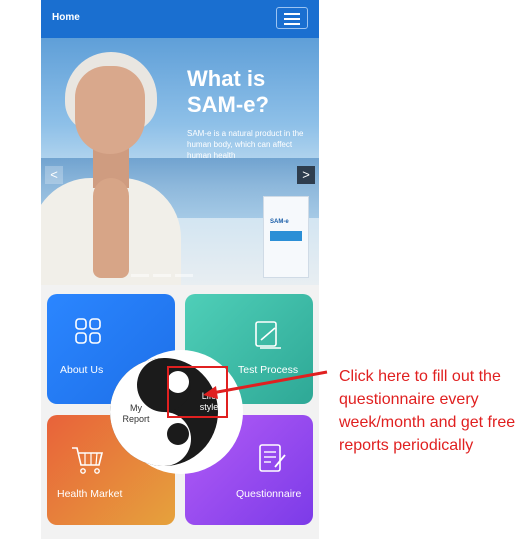  What do you see at coordinates (268, 335) in the screenshot?
I see `test-process-icon` at bounding box center [268, 335].